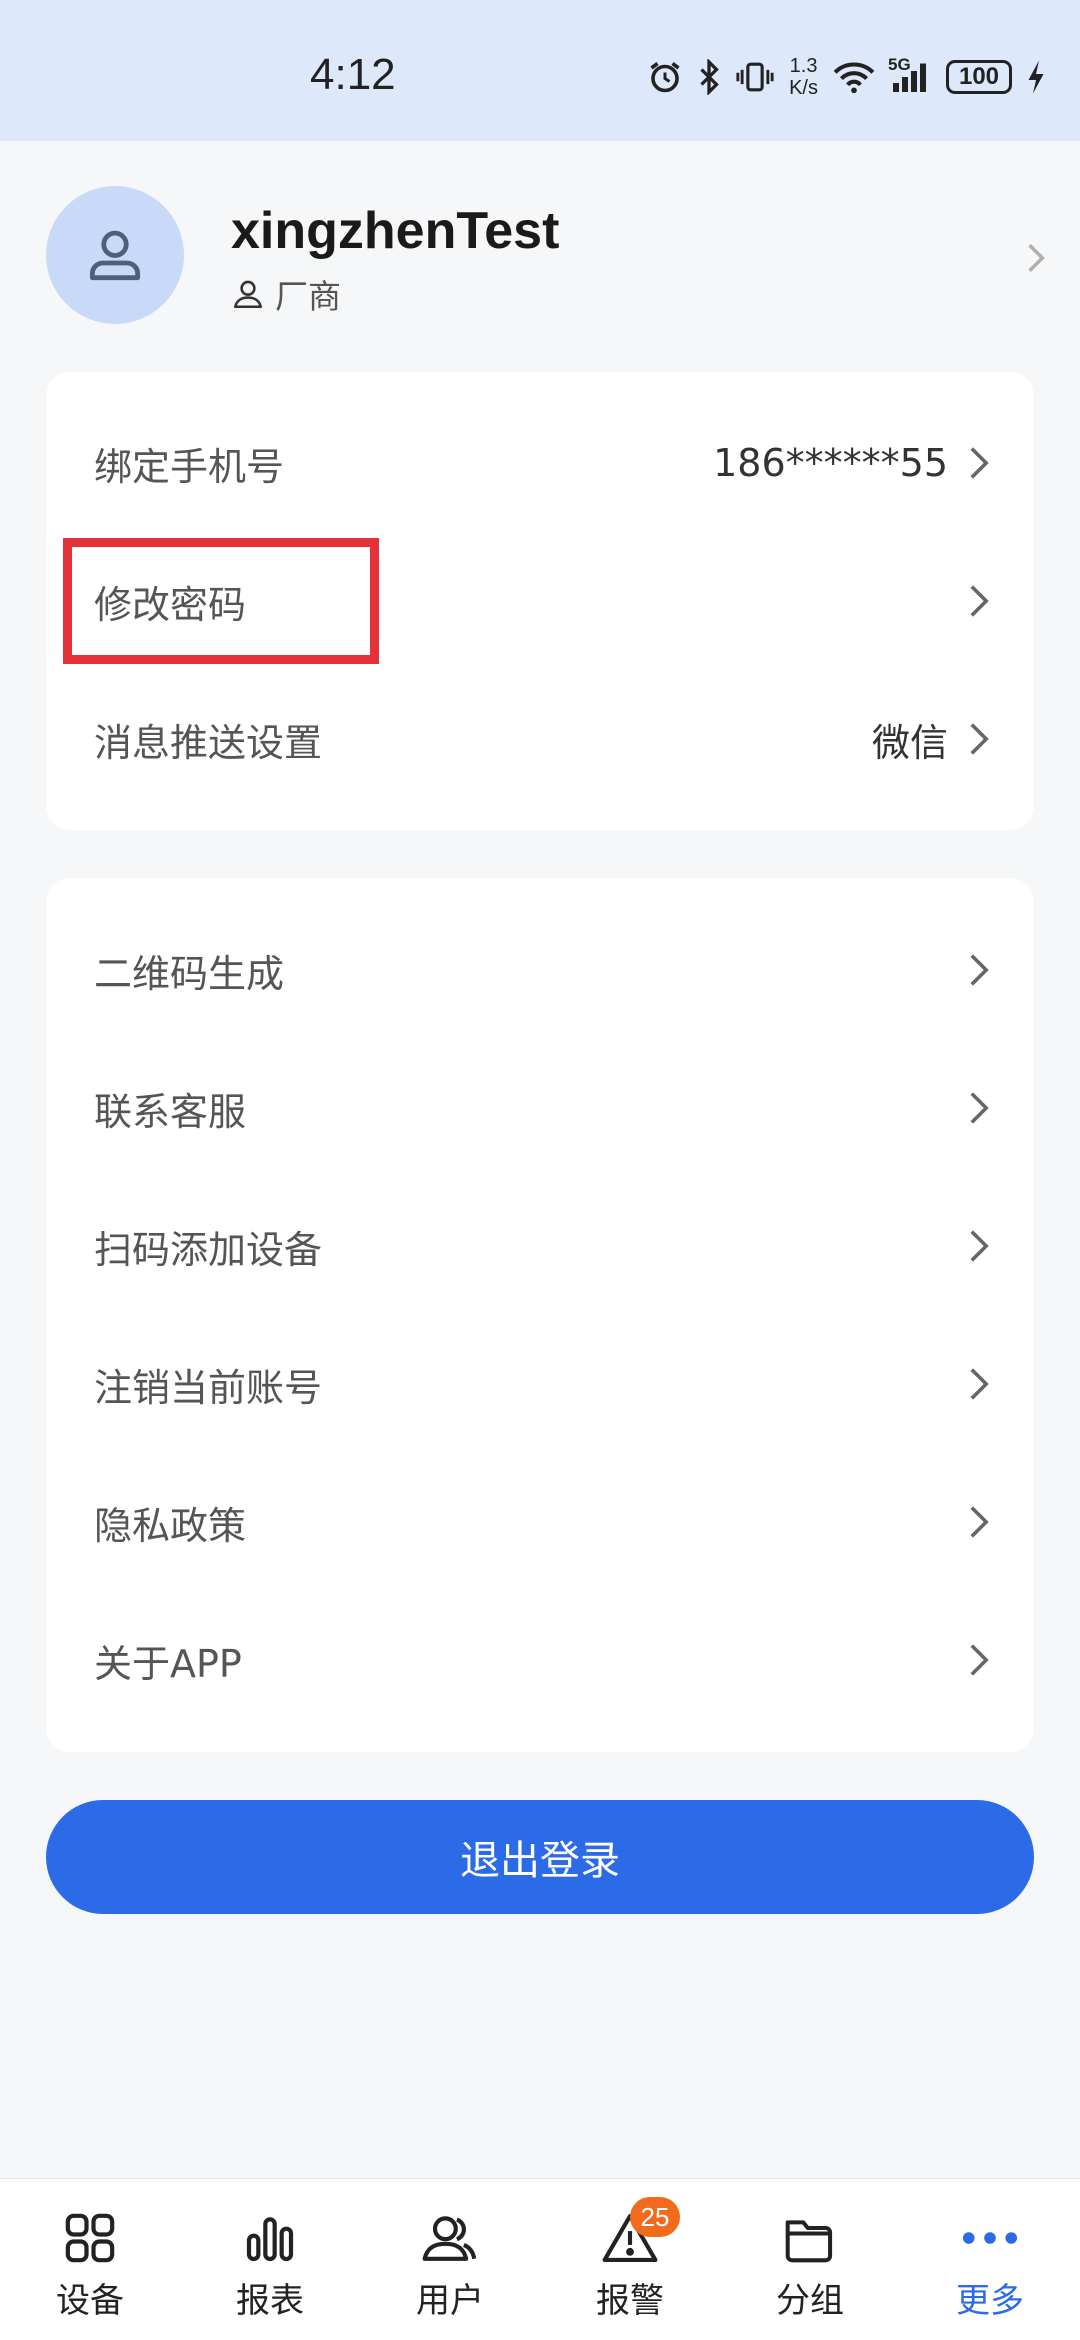 The image size is (1080, 2340). What do you see at coordinates (540, 463) in the screenshot?
I see `bind-phone-row: 绑定手机号 186******55` at bounding box center [540, 463].